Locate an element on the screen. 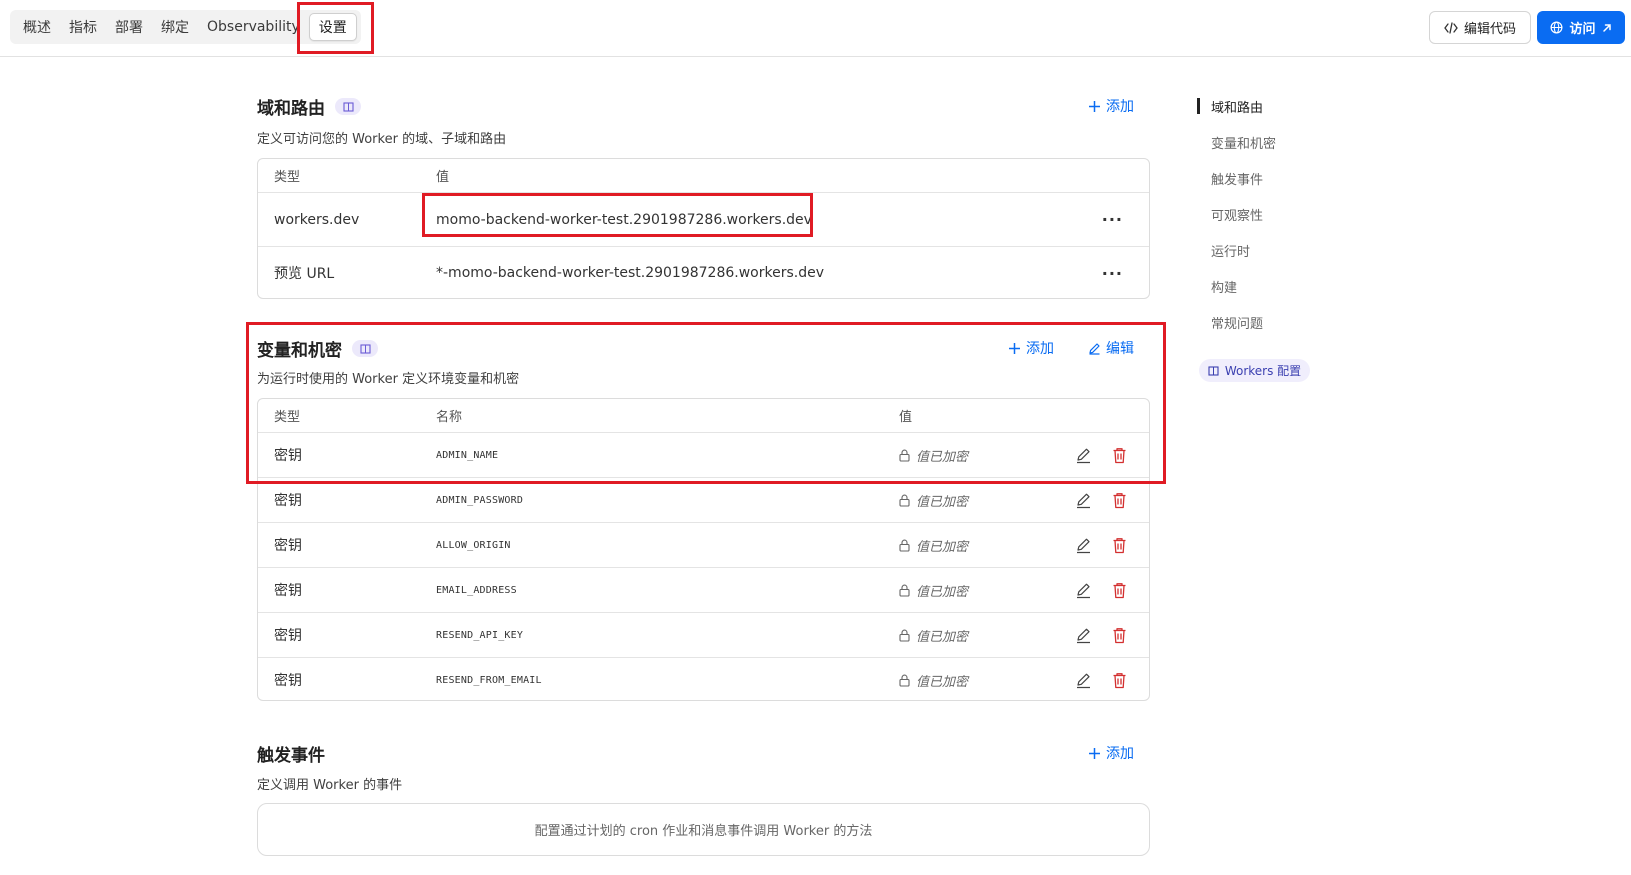 This screenshot has height=875, width=1631. visit-label: 访问 is located at coordinates (1582, 29).